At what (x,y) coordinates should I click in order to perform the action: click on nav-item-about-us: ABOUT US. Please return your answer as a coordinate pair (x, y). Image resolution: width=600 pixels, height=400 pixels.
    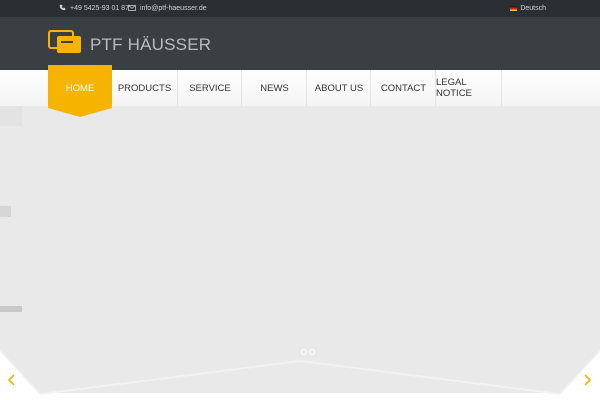
    Looking at the image, I should click on (338, 88).